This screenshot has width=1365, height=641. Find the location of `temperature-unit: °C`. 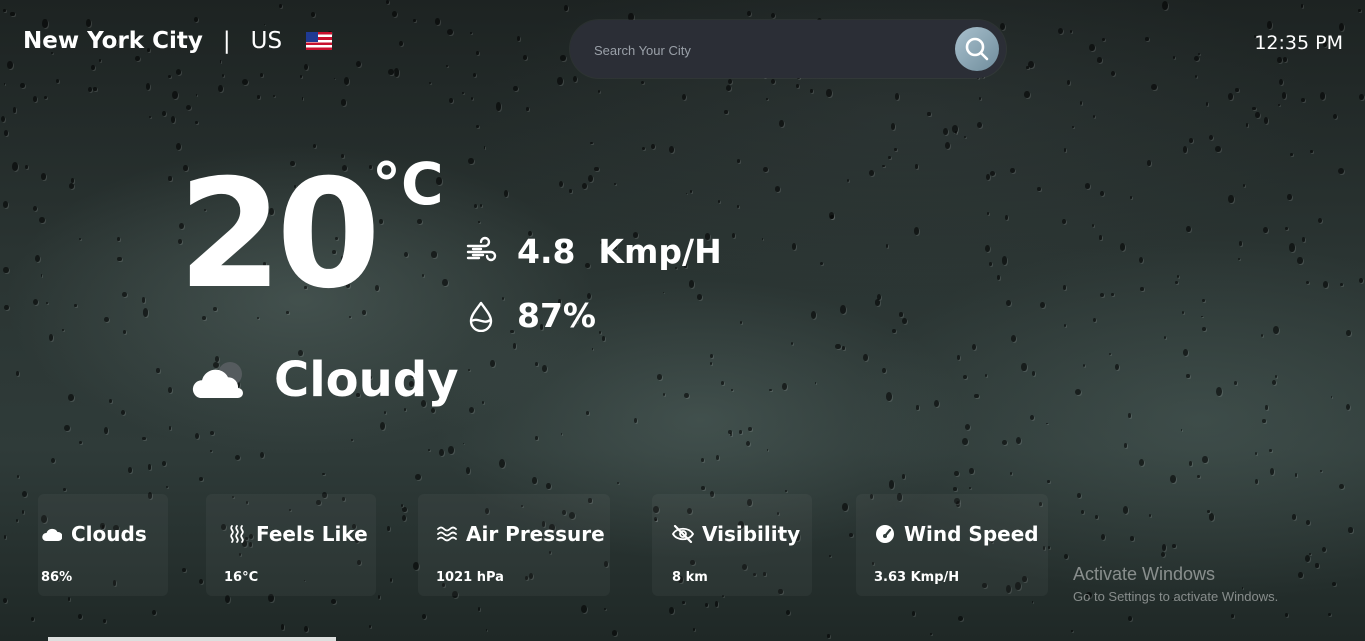

temperature-unit: °C is located at coordinates (408, 184).